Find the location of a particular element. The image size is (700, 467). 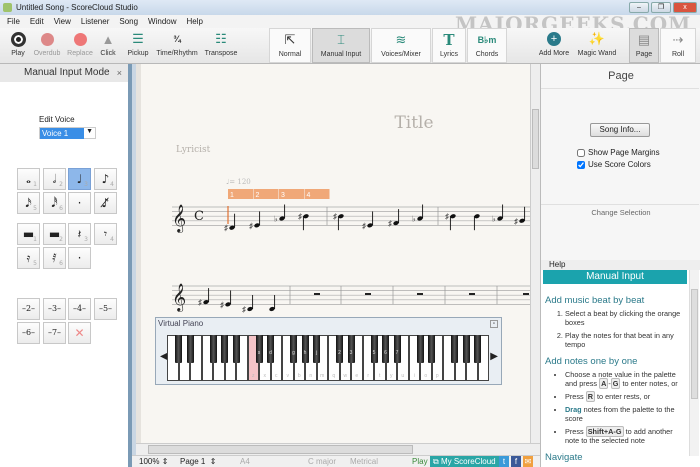

panel-close-button: × is located at coordinates (119, 73).